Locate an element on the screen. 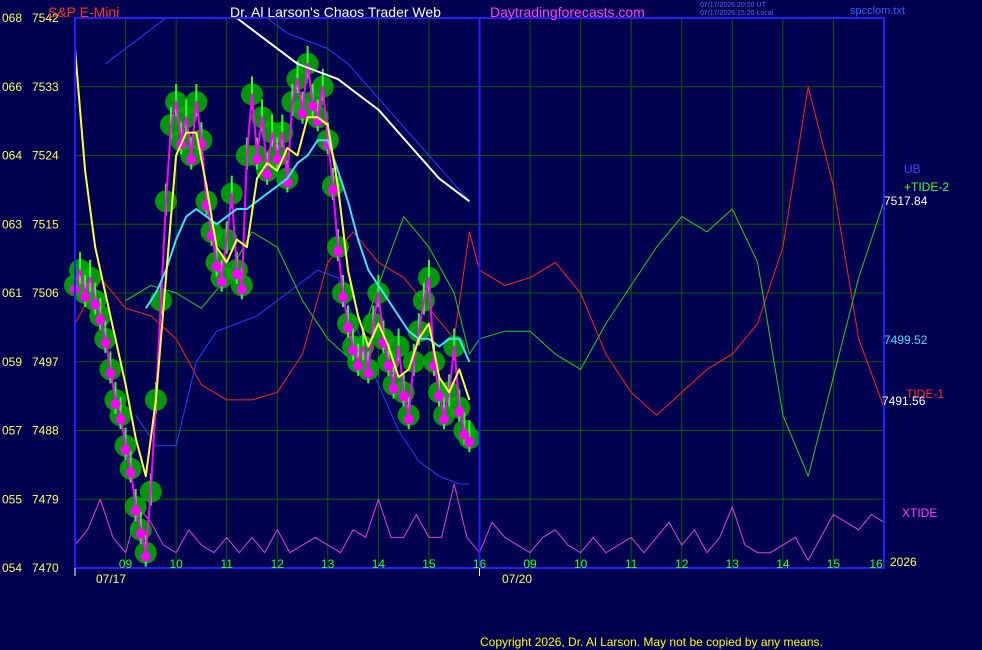 This screenshot has width=982, height=650. site-title: Dr. Al Larson's Chaos Trader Web is located at coordinates (335, 12).